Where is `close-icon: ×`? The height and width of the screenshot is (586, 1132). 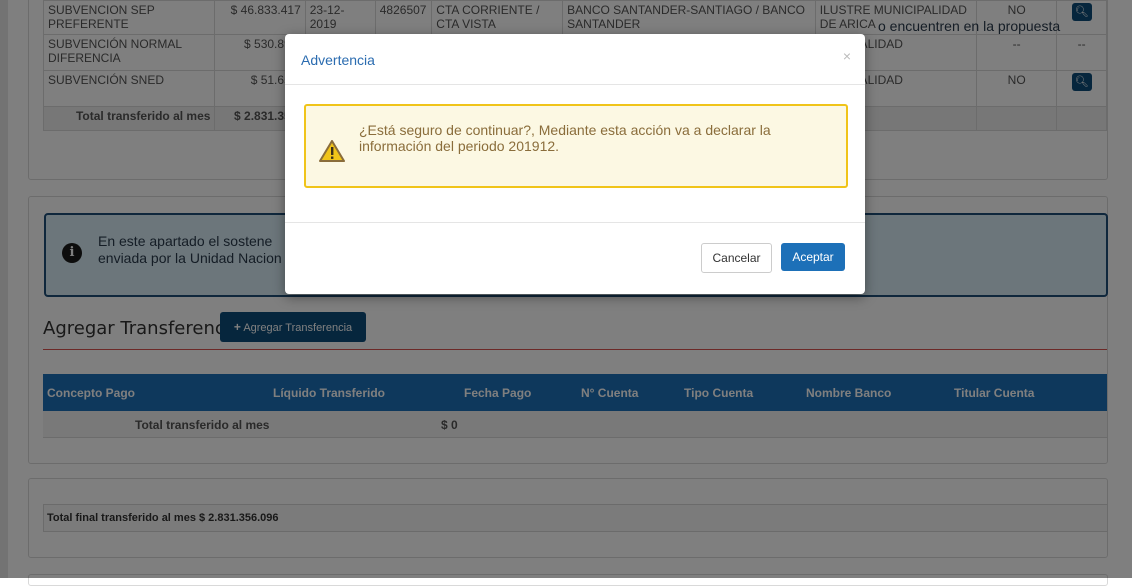 close-icon: × is located at coordinates (847, 56).